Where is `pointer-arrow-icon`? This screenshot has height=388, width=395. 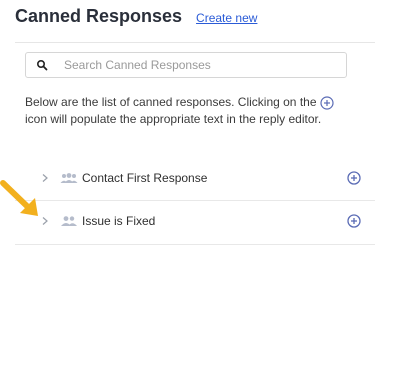
pointer-arrow-icon is located at coordinates (19, 198).